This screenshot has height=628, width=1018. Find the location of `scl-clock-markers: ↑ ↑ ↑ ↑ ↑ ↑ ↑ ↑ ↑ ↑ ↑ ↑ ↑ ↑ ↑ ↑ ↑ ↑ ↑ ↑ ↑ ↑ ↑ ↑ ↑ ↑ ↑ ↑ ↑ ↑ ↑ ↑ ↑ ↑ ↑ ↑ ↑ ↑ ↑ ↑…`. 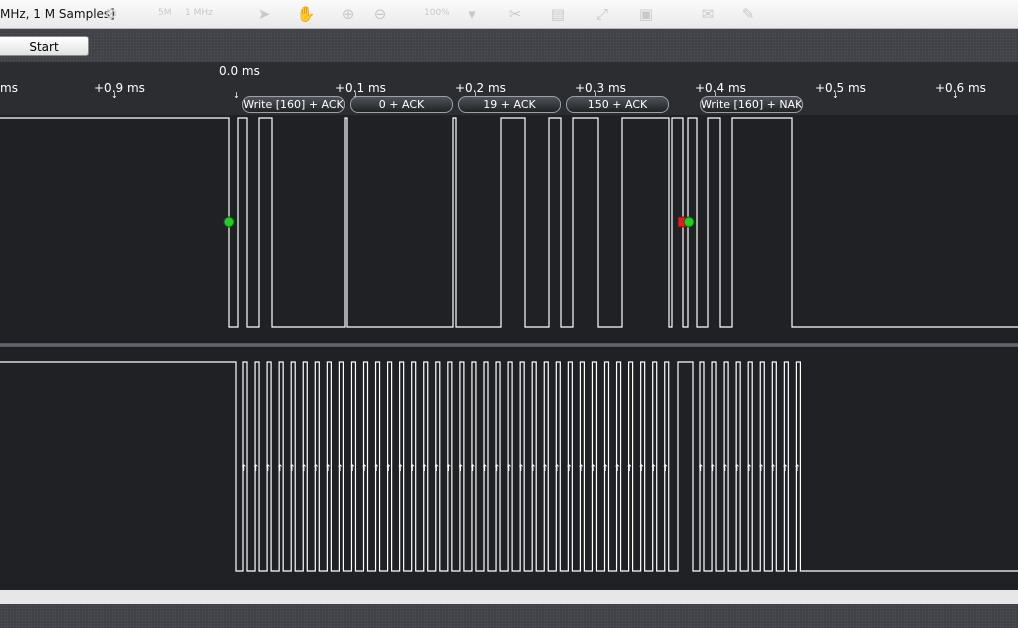

scl-clock-markers: ↑ ↑ ↑ ↑ ↑ ↑ ↑ ↑ ↑ ↑ ↑ ↑ ↑ ↑ ↑ ↑ ↑ ↑ ↑ ↑ ↑ ↑ ↑ ↑ ↑ ↑ ↑ ↑ ↑ ↑ ↑ ↑ ↑ ↑ ↑ ↑ ↑ ↑ ↑ ↑… is located at coordinates (520, 469).